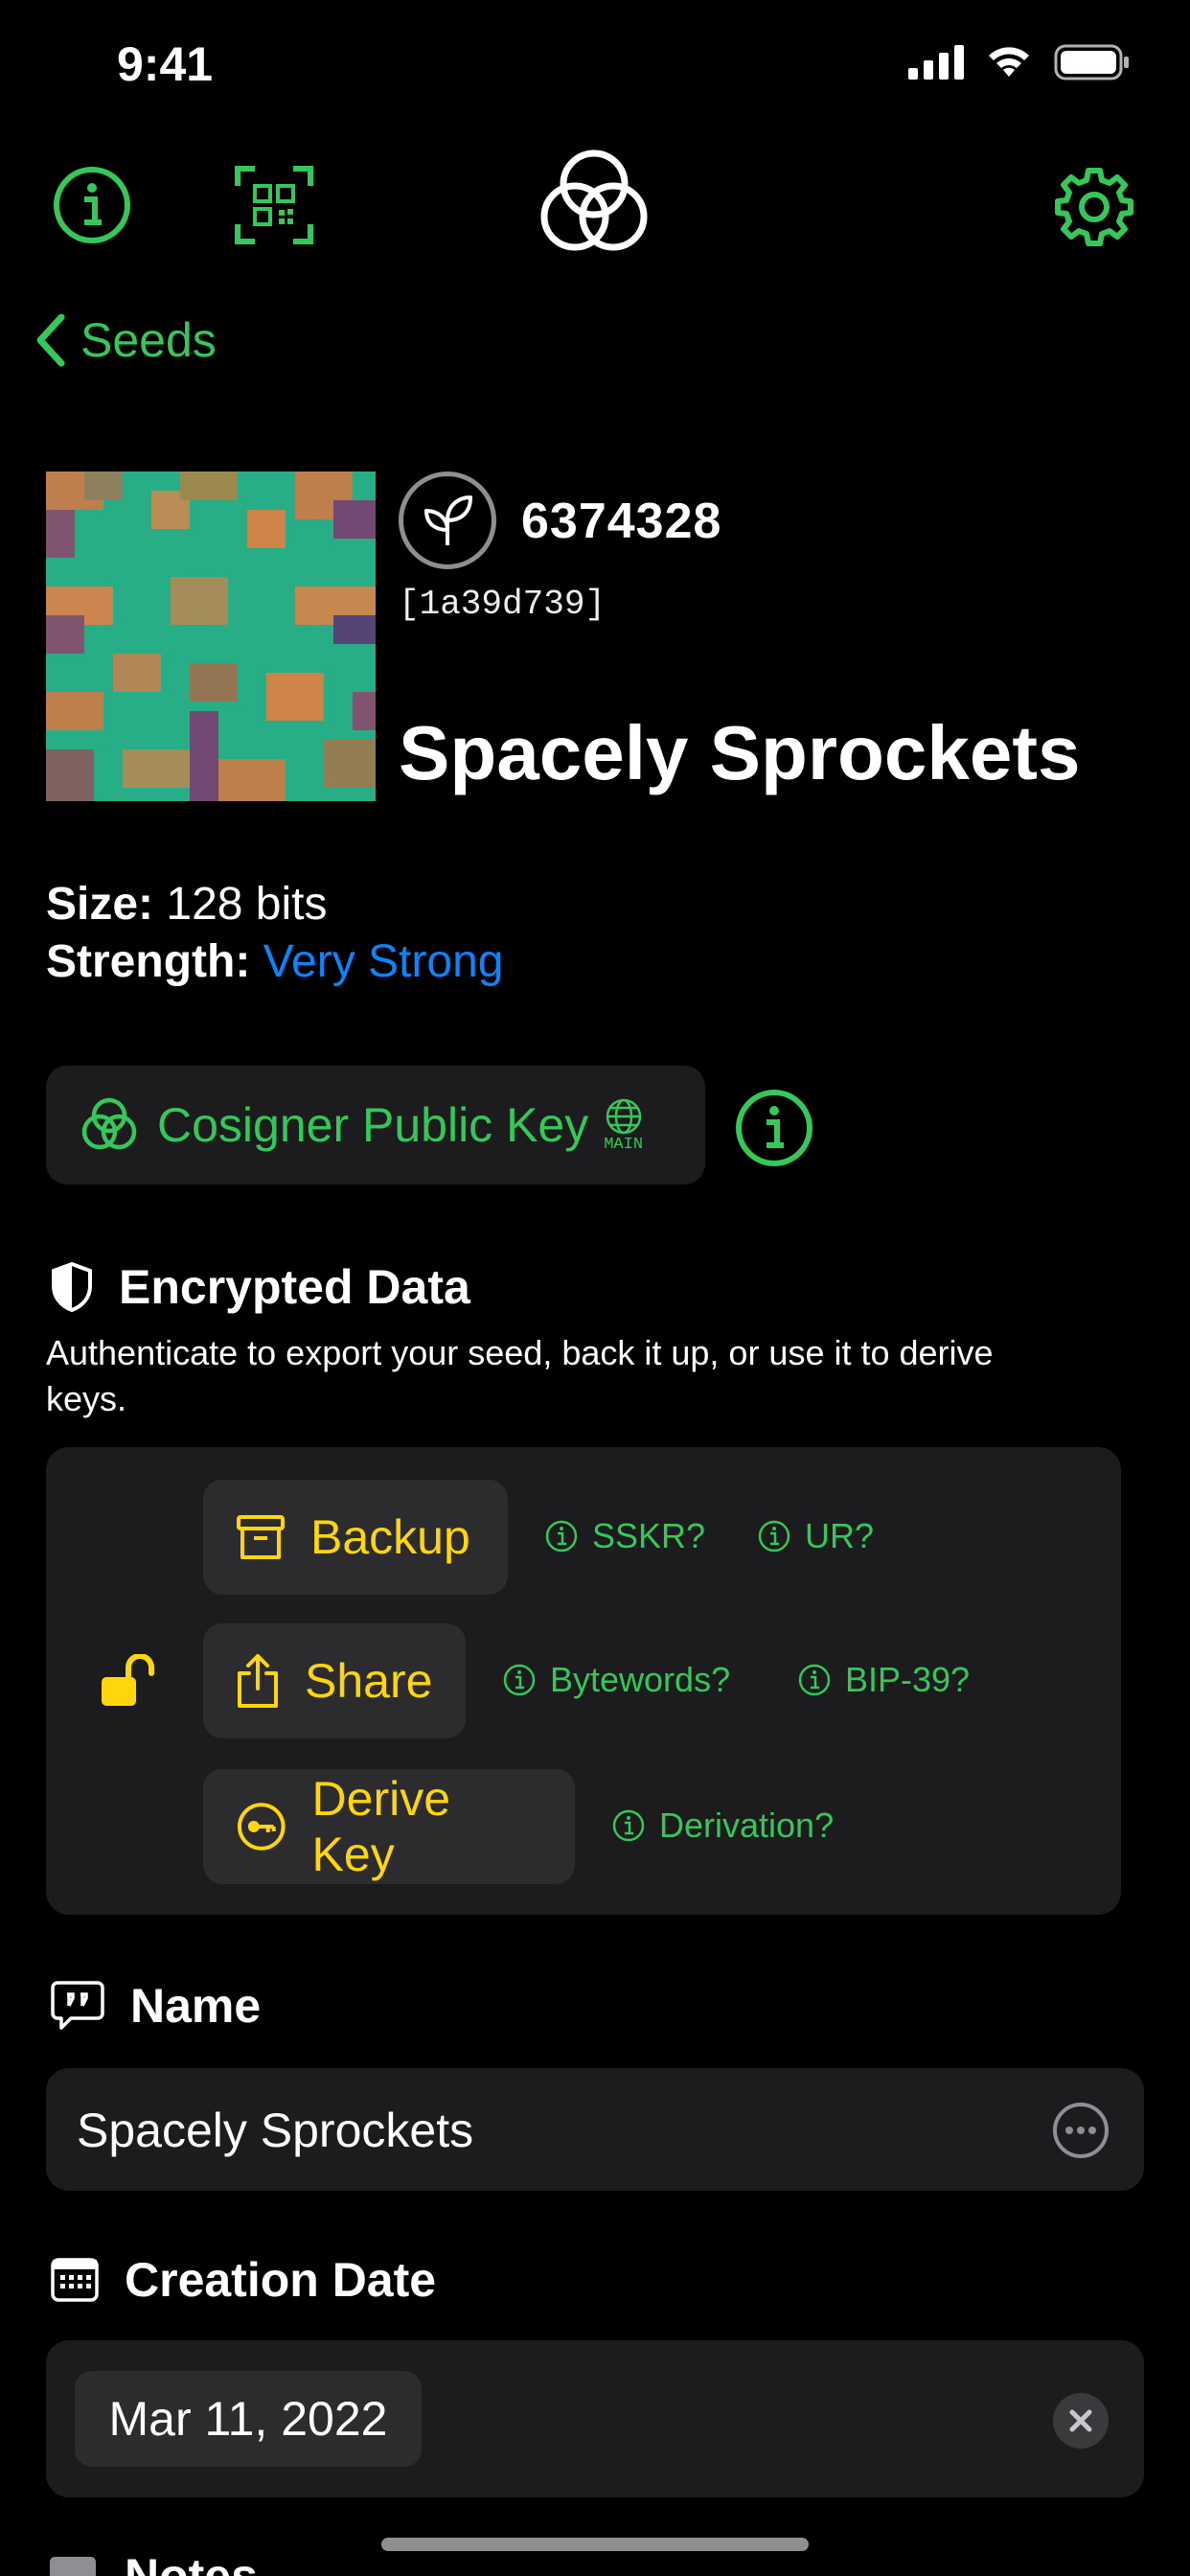 The image size is (1190, 2576). Describe the element at coordinates (640, 1679) in the screenshot. I see `bytewords-info-label: Bytewords?` at that location.